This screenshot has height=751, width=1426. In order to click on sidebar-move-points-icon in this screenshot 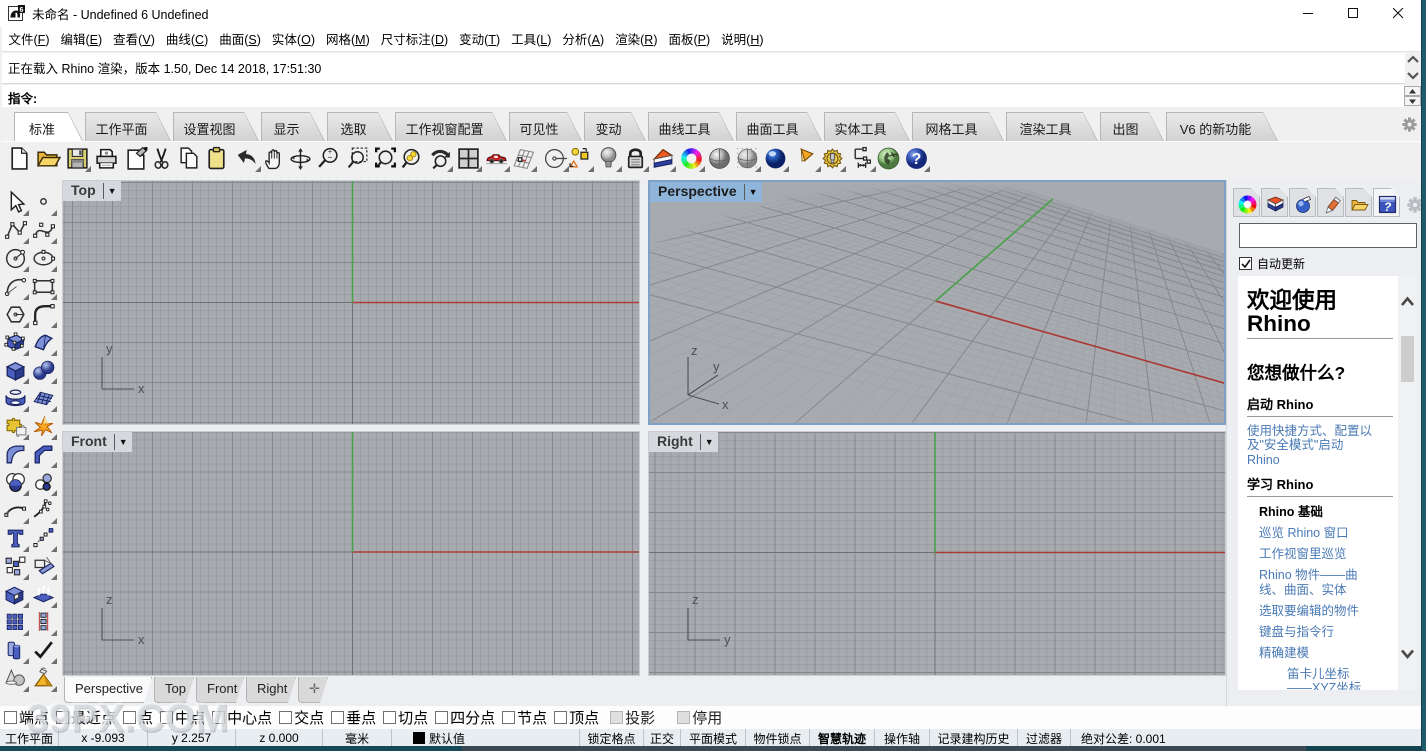, I will do `click(44, 539)`.